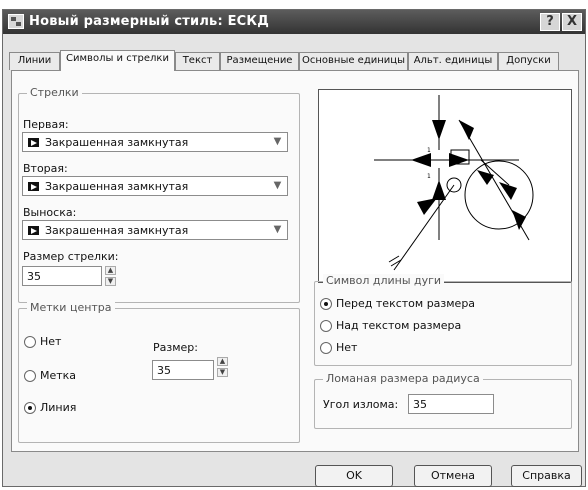 The height and width of the screenshot is (490, 588). Describe the element at coordinates (16, 21) in the screenshot. I see `app-icon` at that location.